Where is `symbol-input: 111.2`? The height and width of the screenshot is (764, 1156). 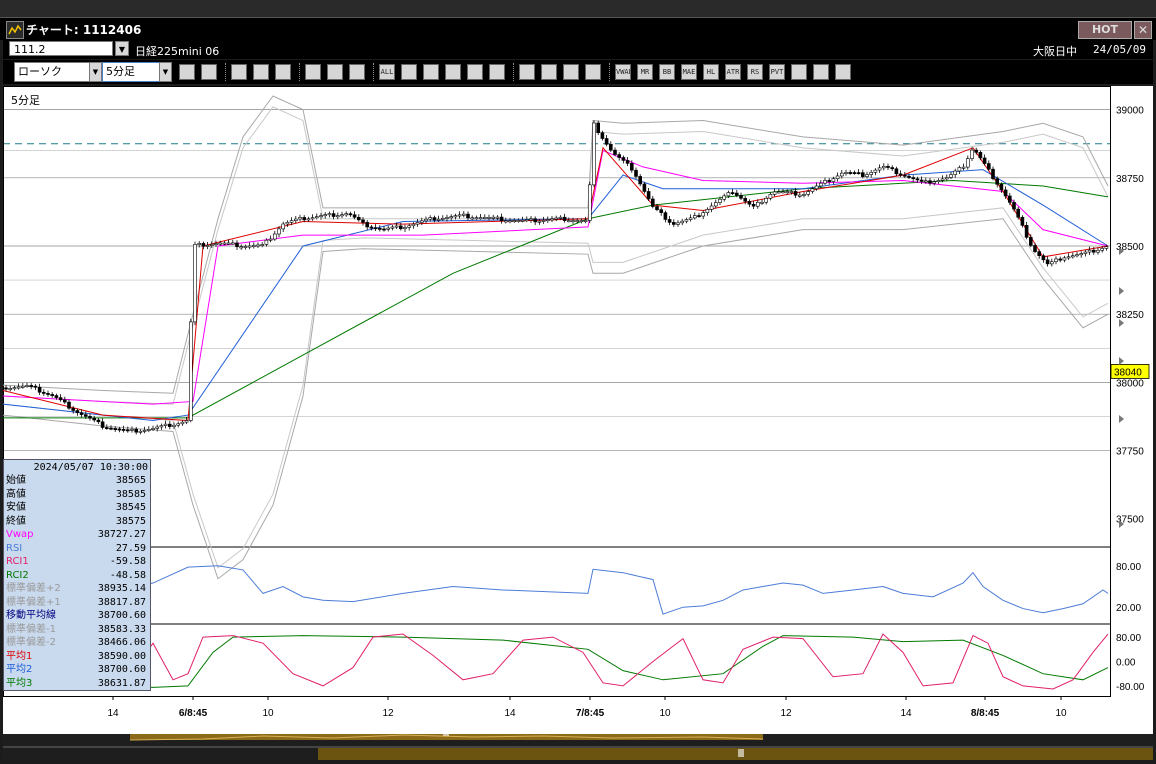 symbol-input: 111.2 is located at coordinates (61, 48).